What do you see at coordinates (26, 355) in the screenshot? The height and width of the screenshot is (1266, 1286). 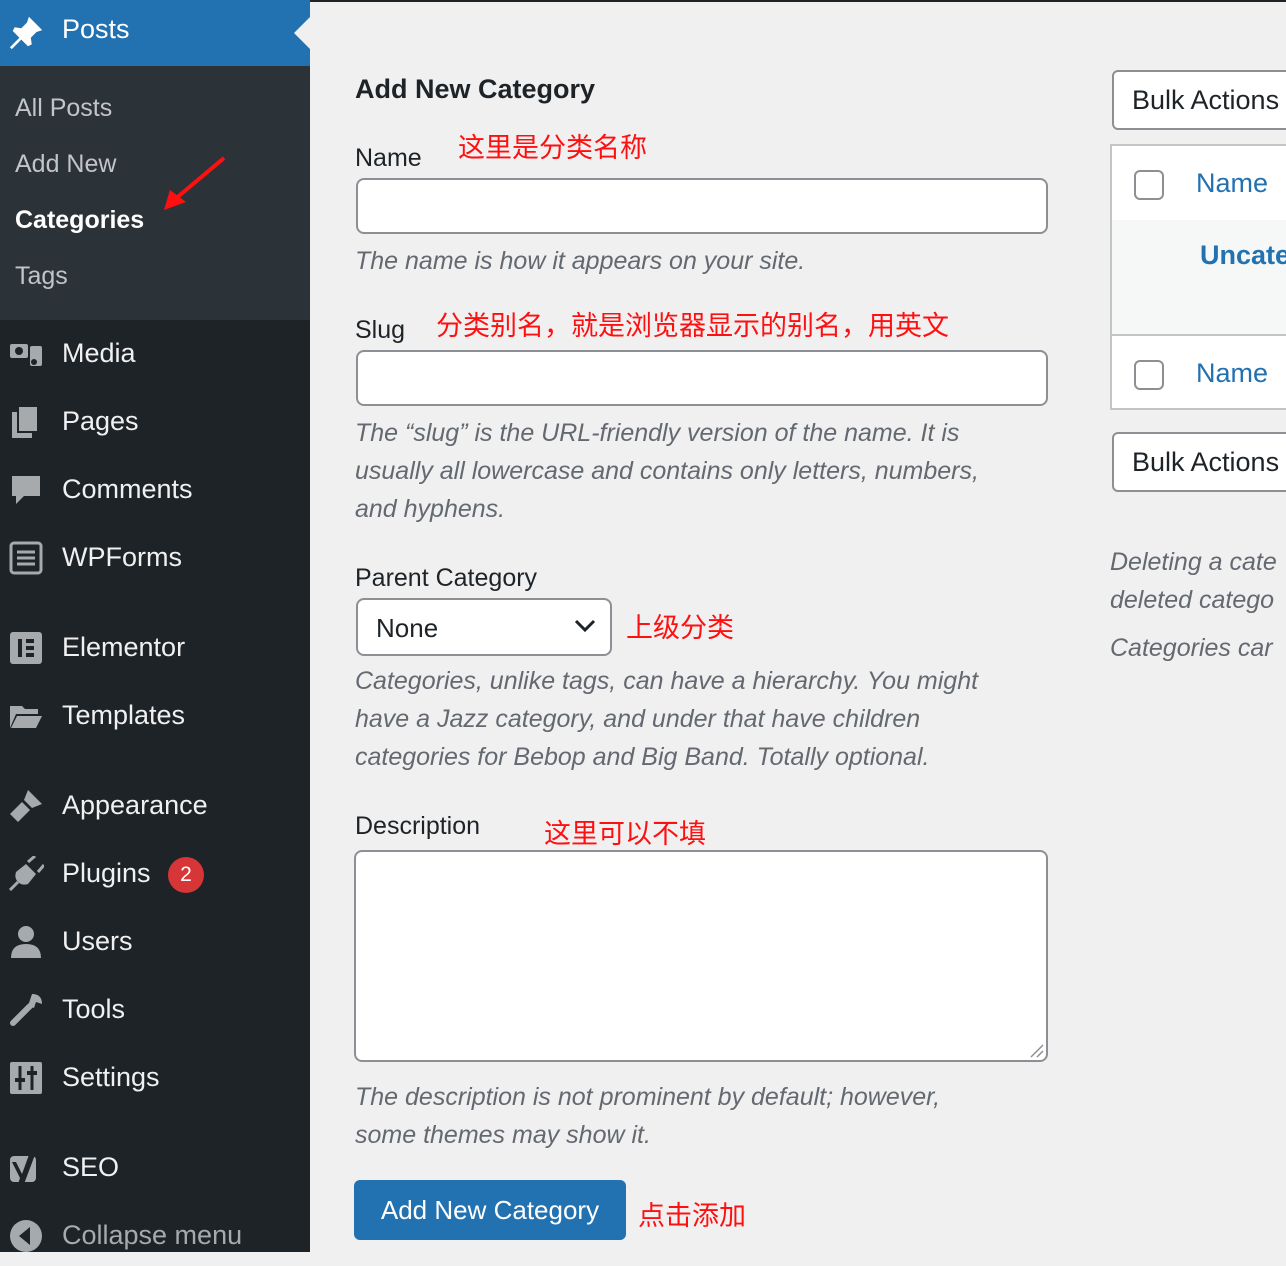 I see `media-icon` at bounding box center [26, 355].